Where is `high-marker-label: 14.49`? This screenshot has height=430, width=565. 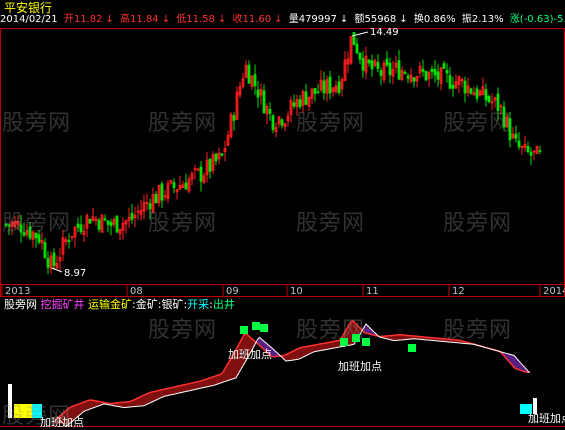
high-marker-label: 14.49 is located at coordinates (384, 32).